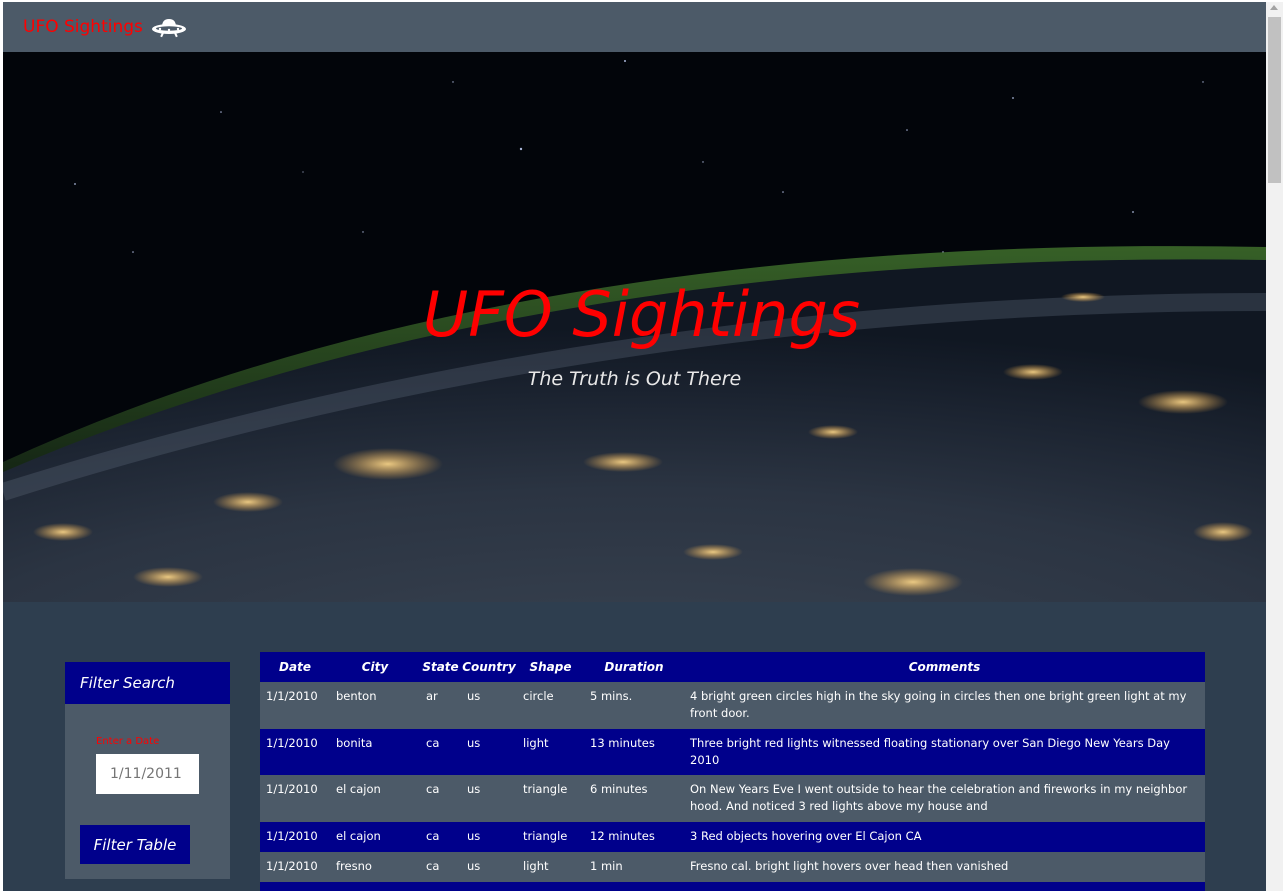 This screenshot has width=1283, height=891. Describe the element at coordinates (295, 667) in the screenshot. I see `col-header-date: Date` at that location.